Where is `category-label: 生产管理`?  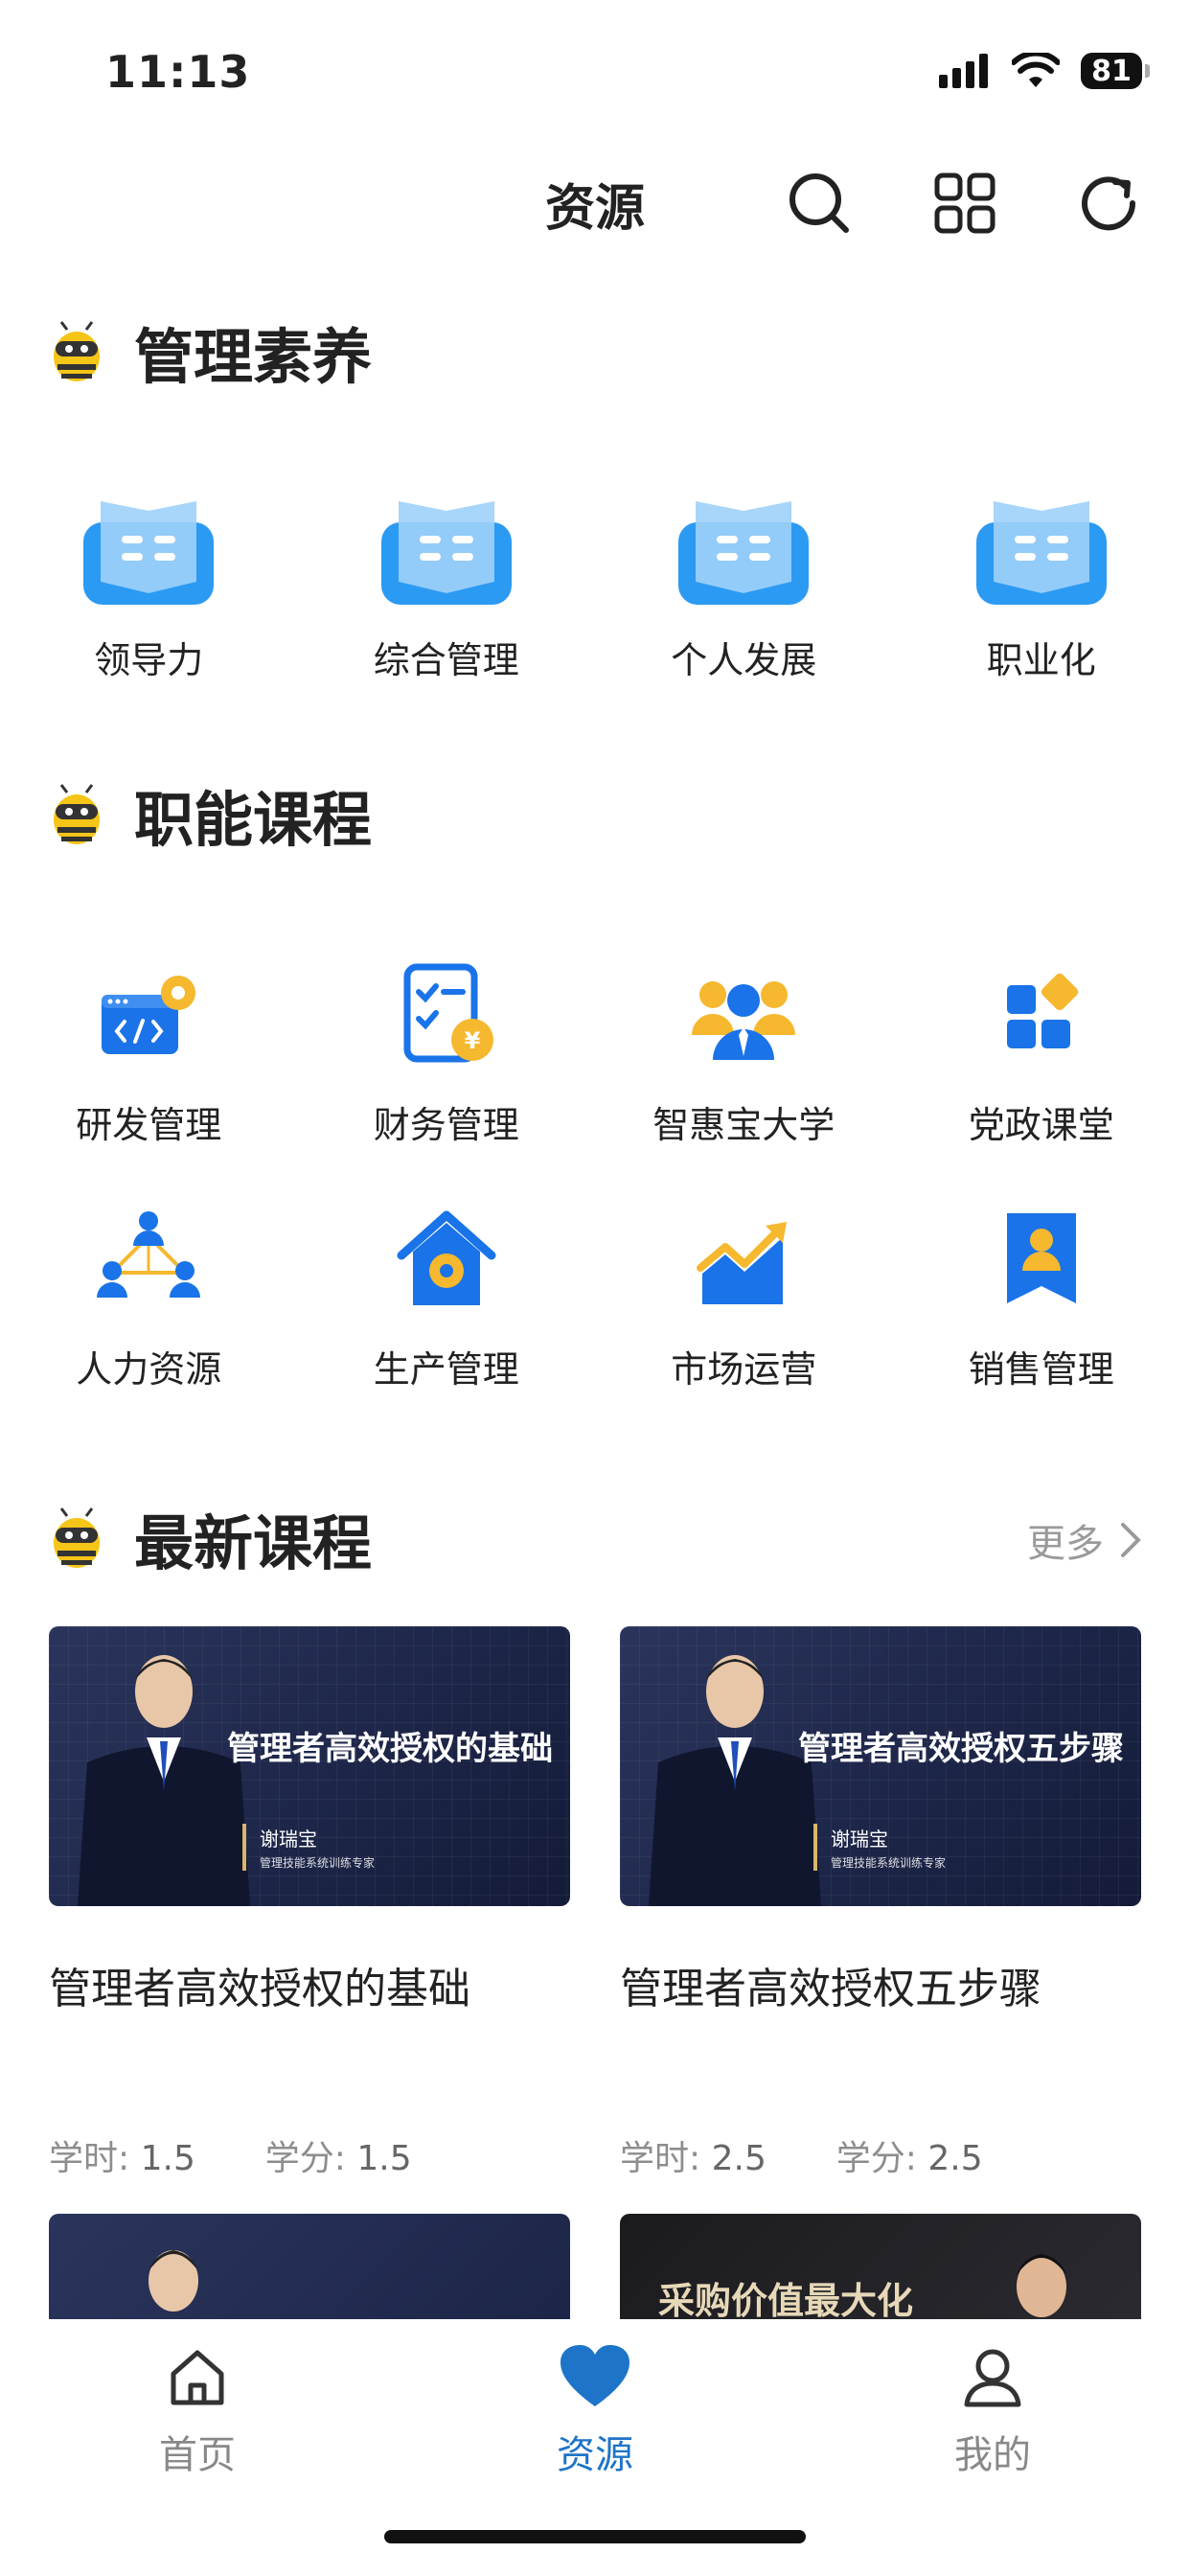 category-label: 生产管理 is located at coordinates (446, 1369).